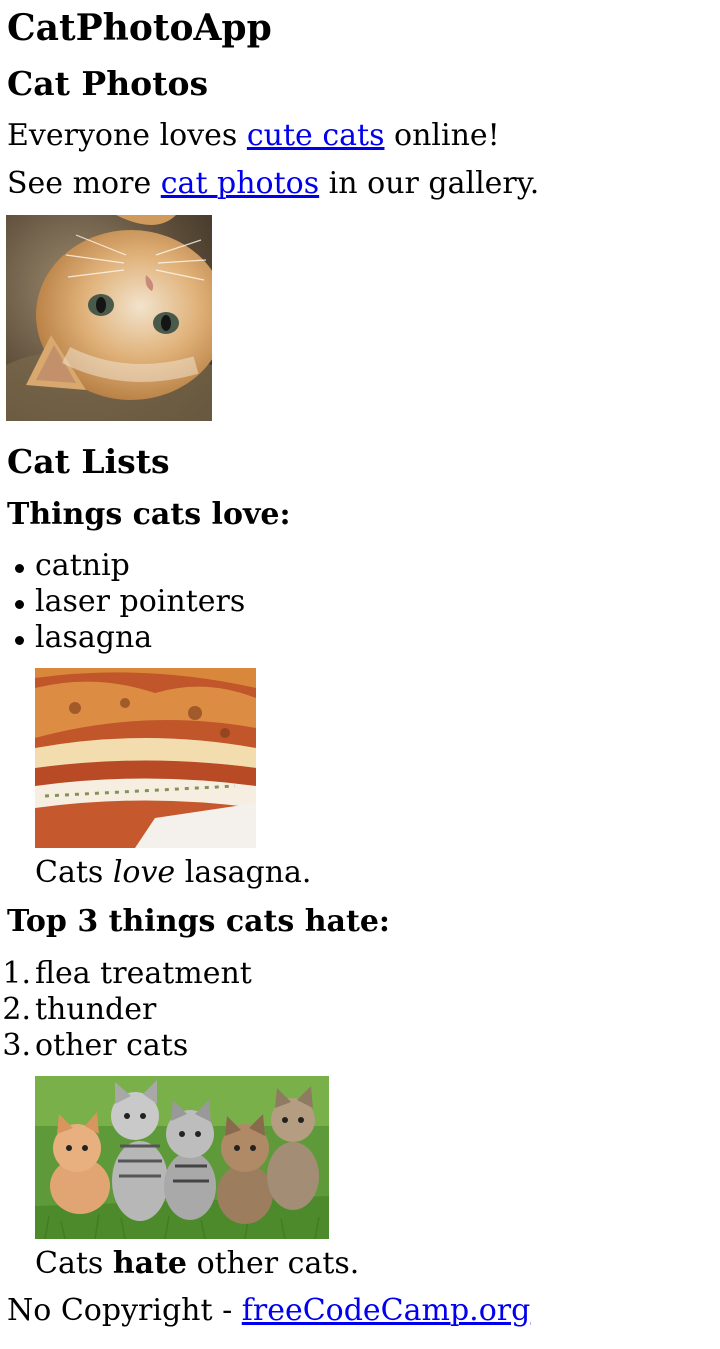  I want to click on cats-hate-list: 1. flea treatment 2. thunder 3. other cats, so click(127, 1010).